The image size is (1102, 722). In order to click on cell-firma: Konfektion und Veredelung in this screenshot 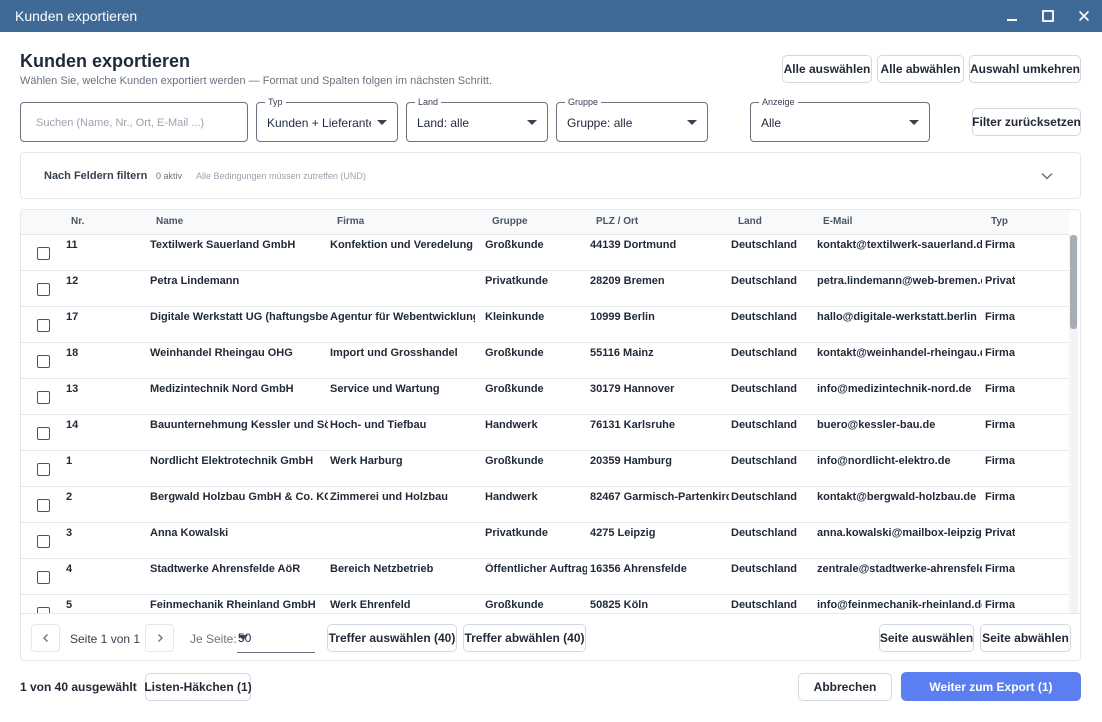, I will do `click(402, 245)`.